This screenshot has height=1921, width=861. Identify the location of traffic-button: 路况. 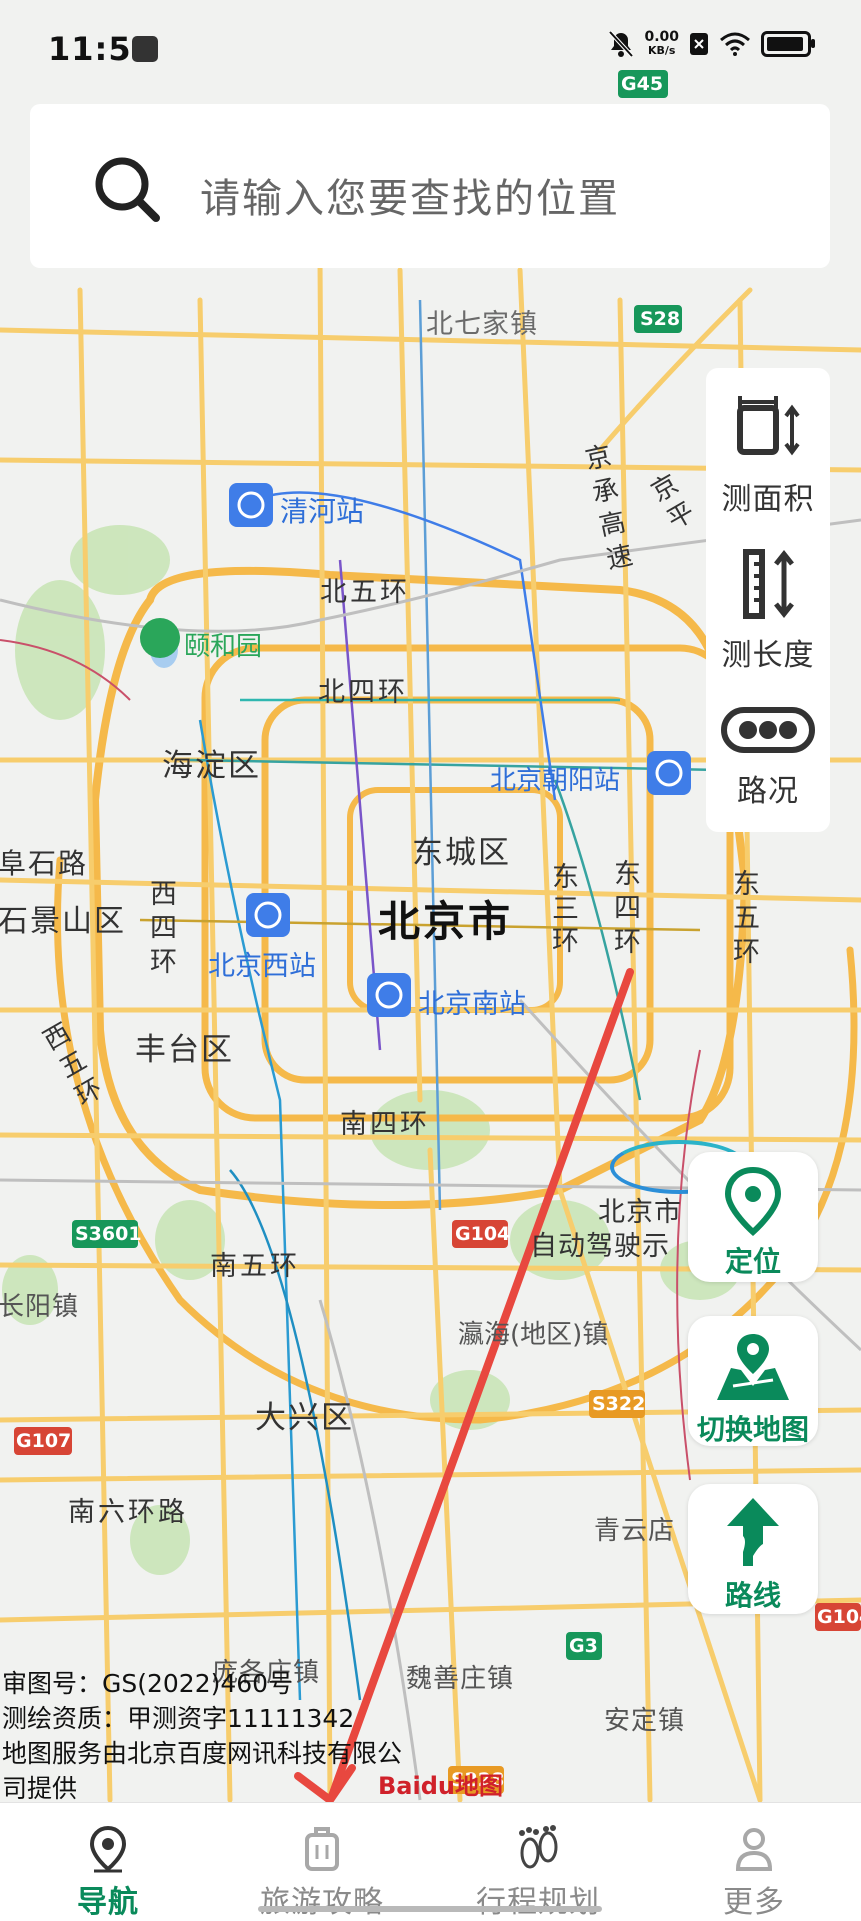
(768, 755).